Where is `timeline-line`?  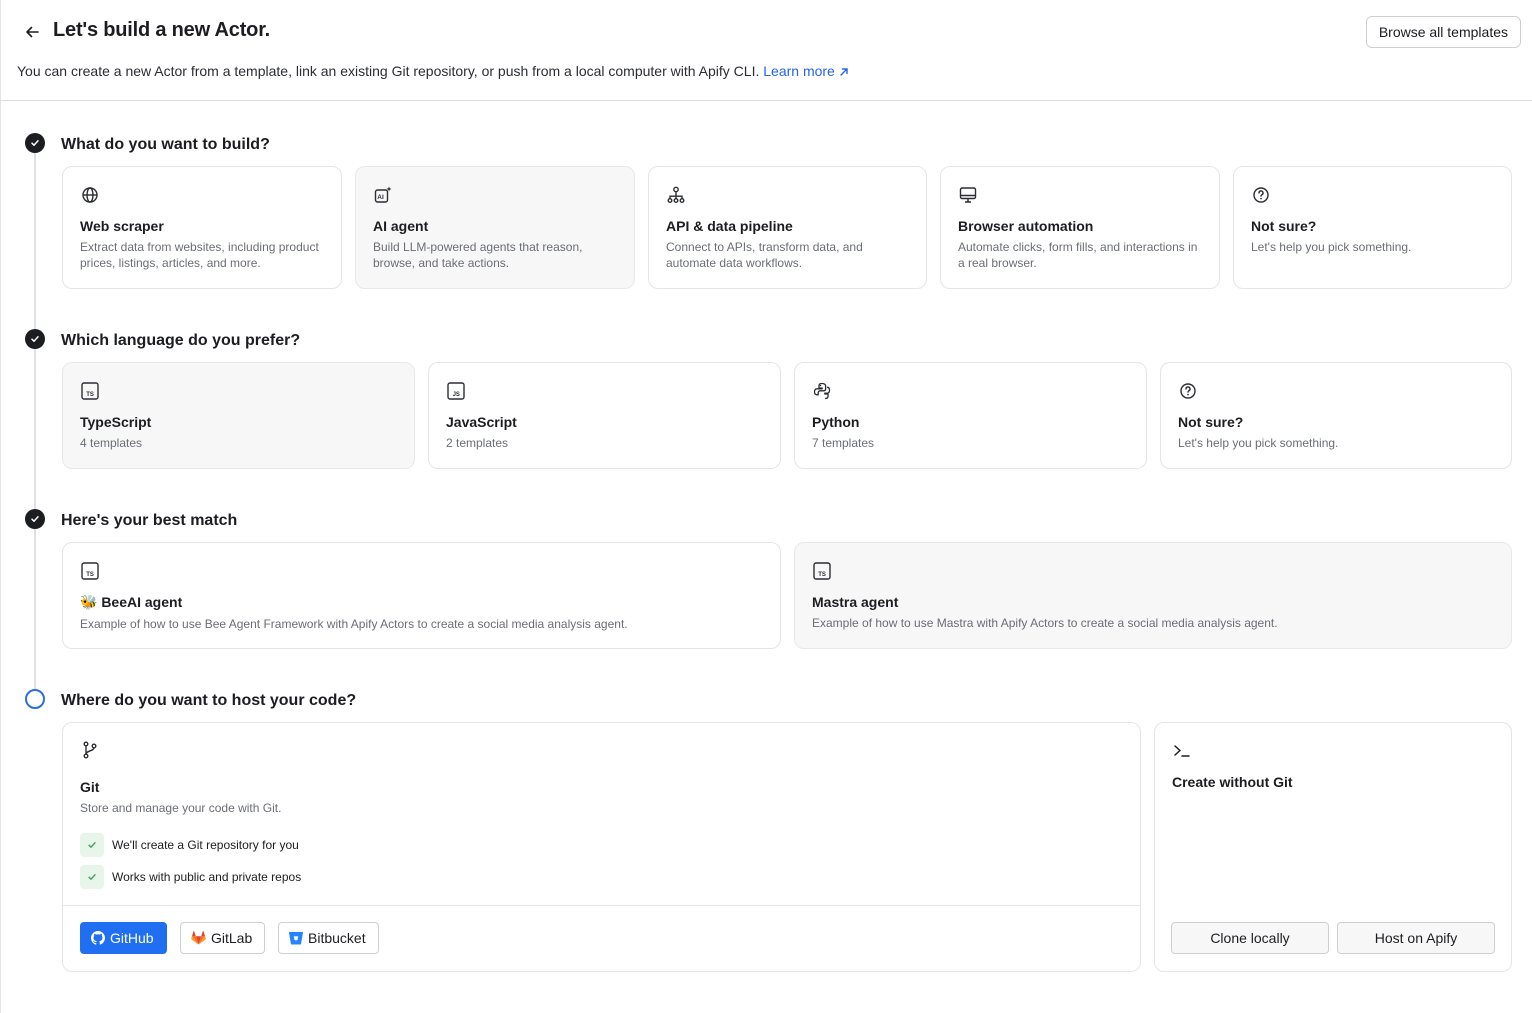 timeline-line is located at coordinates (35, 426).